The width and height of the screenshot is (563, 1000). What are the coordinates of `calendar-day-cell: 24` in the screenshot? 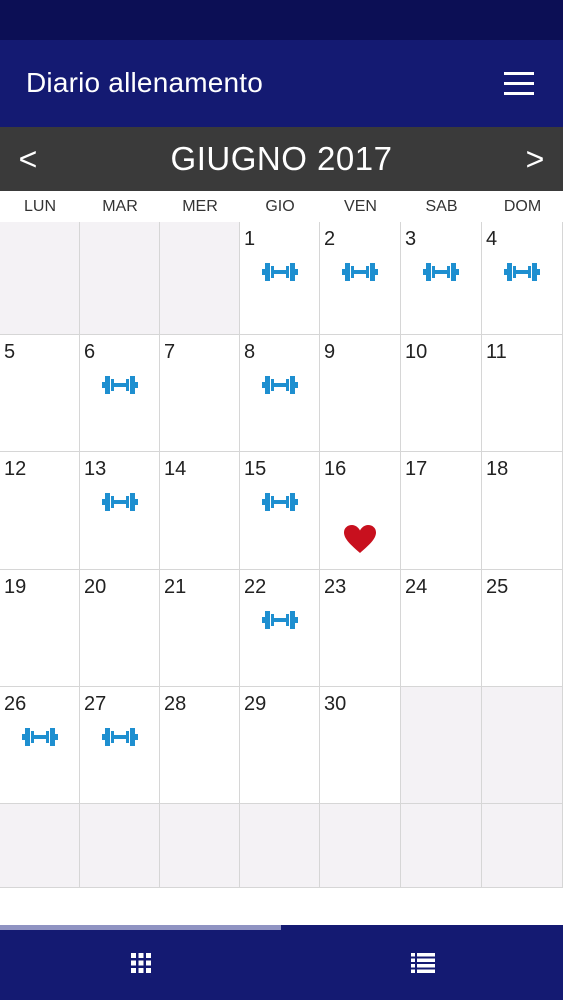 It's located at (441, 628).